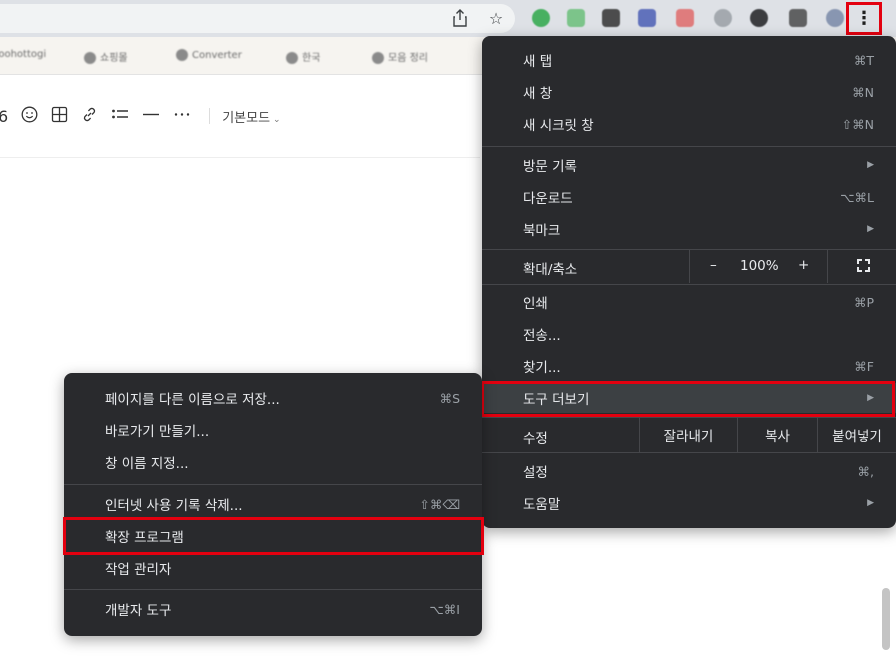 The image size is (896, 660). What do you see at coordinates (151, 116) in the screenshot?
I see `divider-icon` at bounding box center [151, 116].